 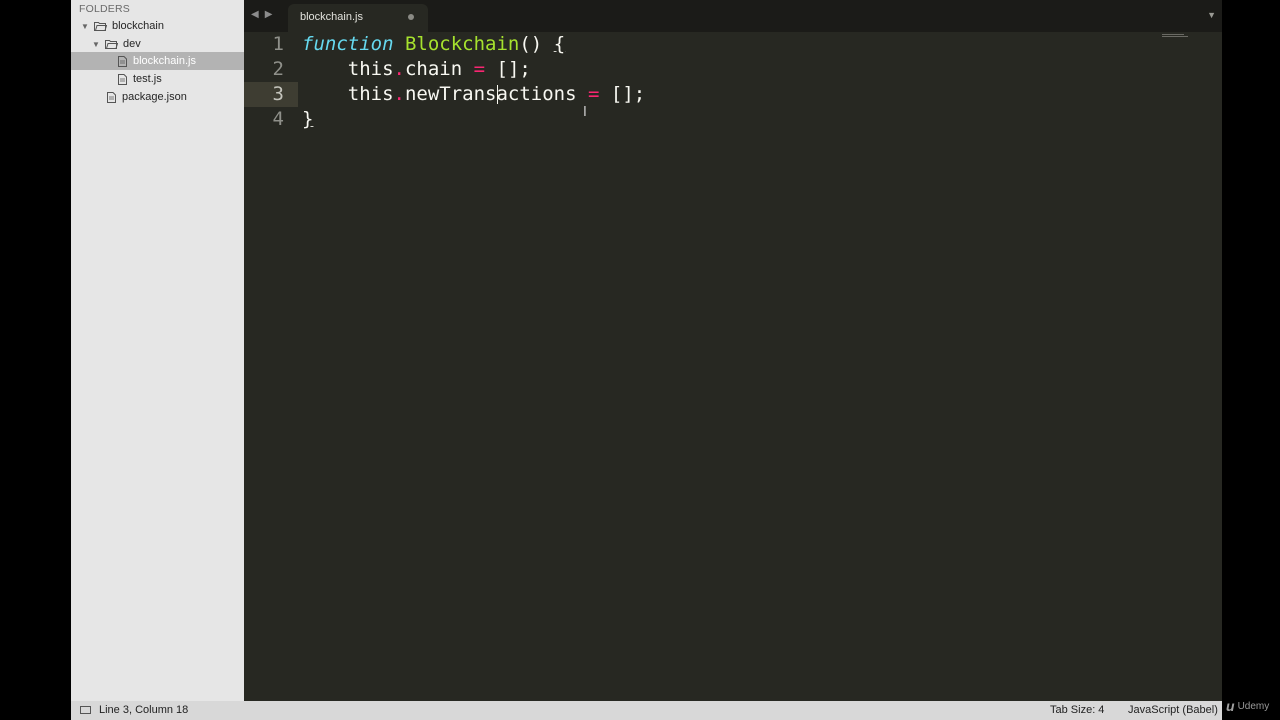 I want to click on tree-file-test-js: test.js, so click(x=157, y=79).